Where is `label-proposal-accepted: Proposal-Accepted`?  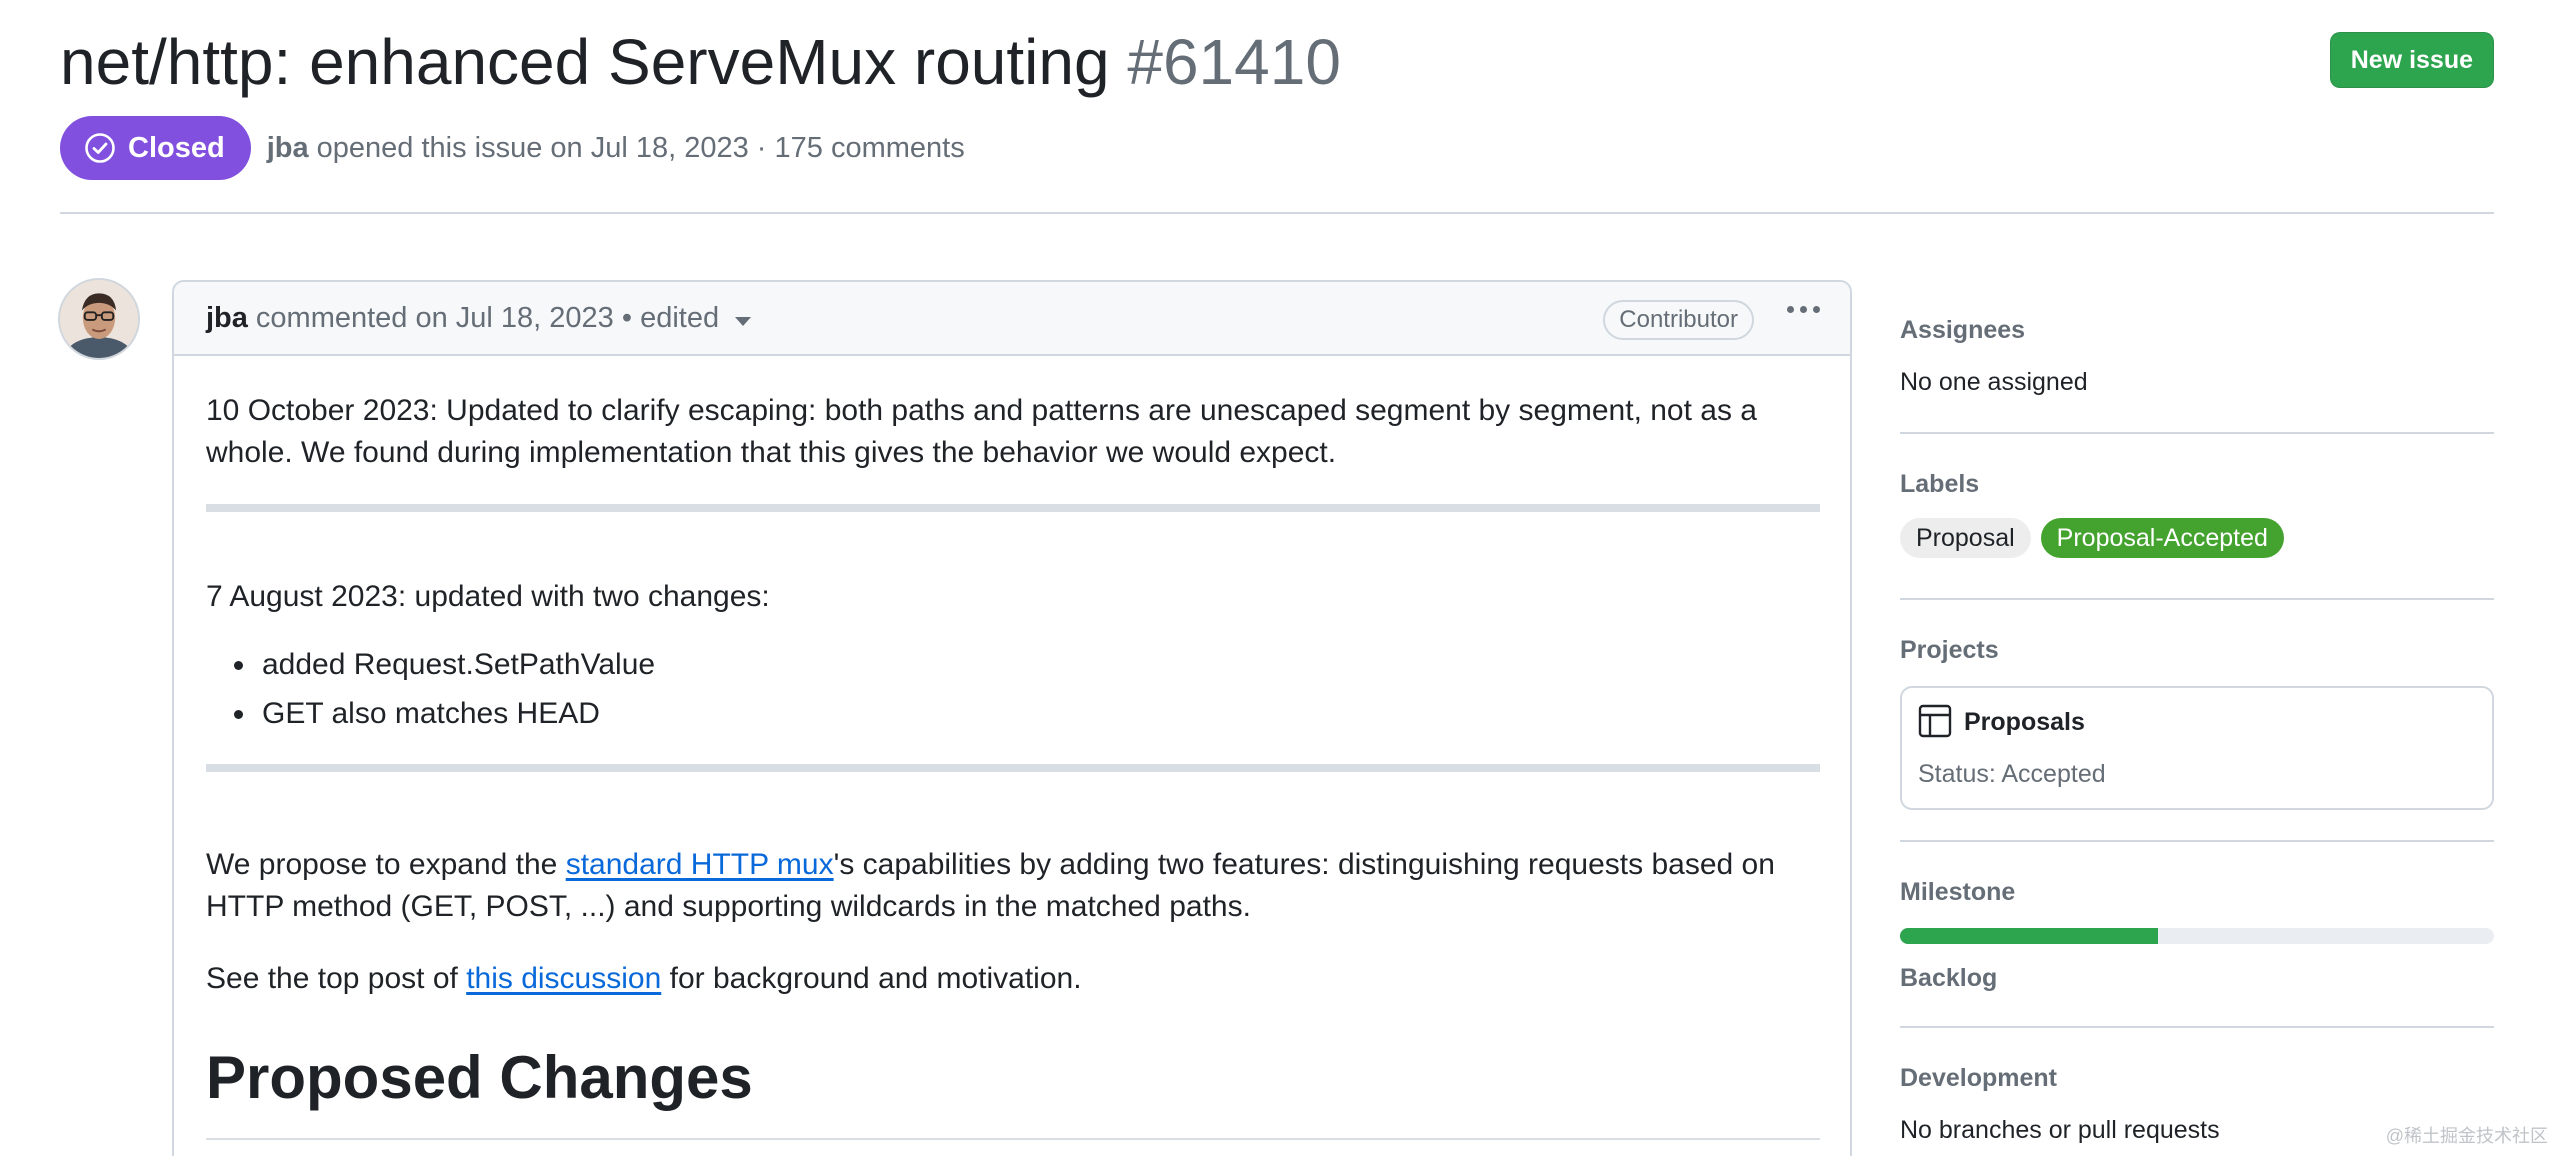
label-proposal-accepted: Proposal-Accepted is located at coordinates (2162, 538).